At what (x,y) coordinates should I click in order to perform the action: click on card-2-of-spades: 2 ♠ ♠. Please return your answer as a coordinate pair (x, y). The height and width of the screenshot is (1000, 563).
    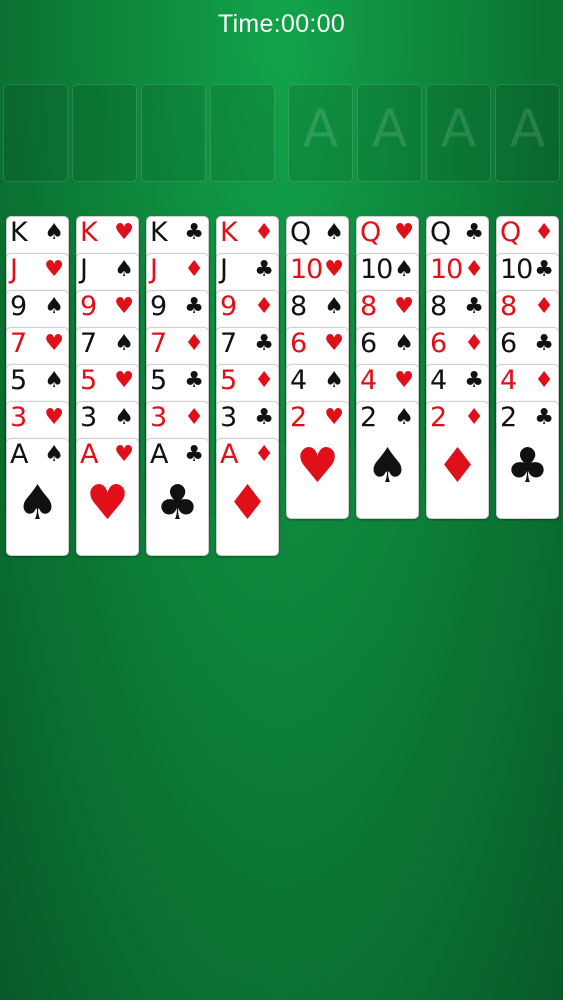
    Looking at the image, I should click on (387, 460).